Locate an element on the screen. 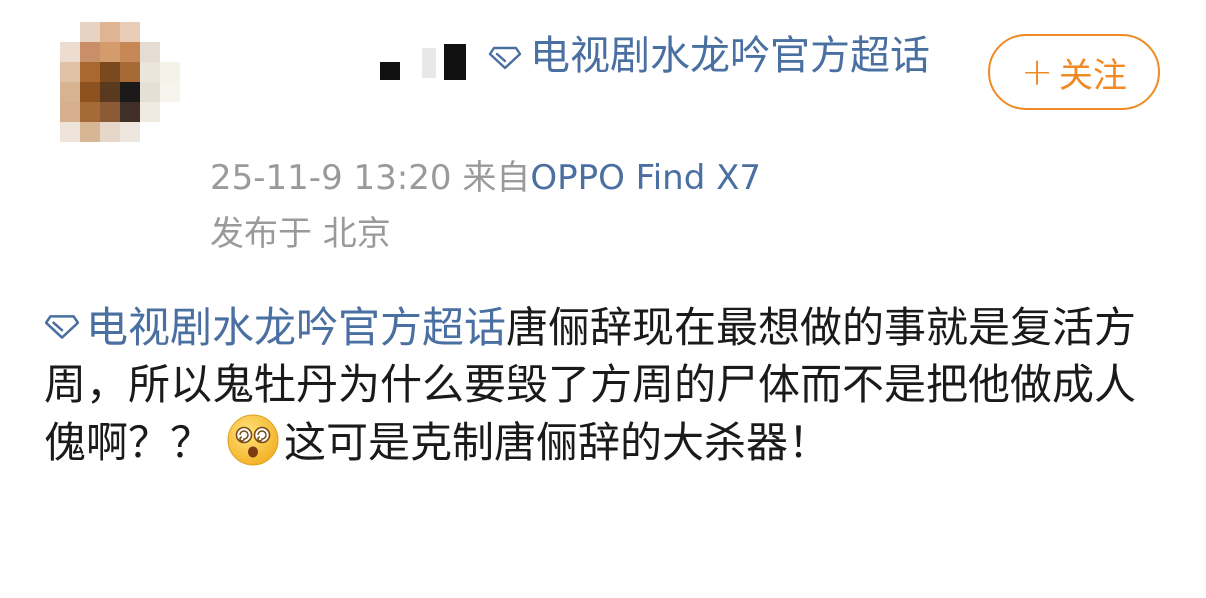 This screenshot has width=1206, height=598. body-super-topic-link: 电视剧水龙吟官方超话 is located at coordinates (275, 327).